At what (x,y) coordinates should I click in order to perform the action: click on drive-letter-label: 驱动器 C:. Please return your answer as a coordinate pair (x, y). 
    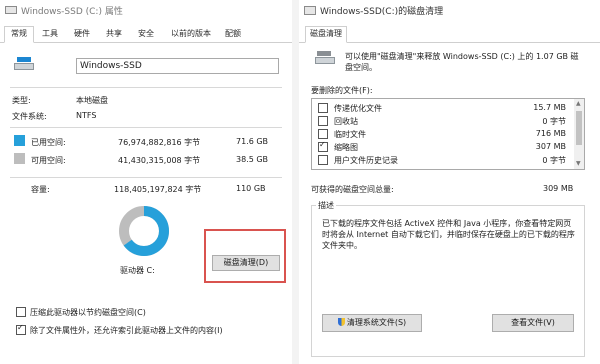
    Looking at the image, I should click on (137, 270).